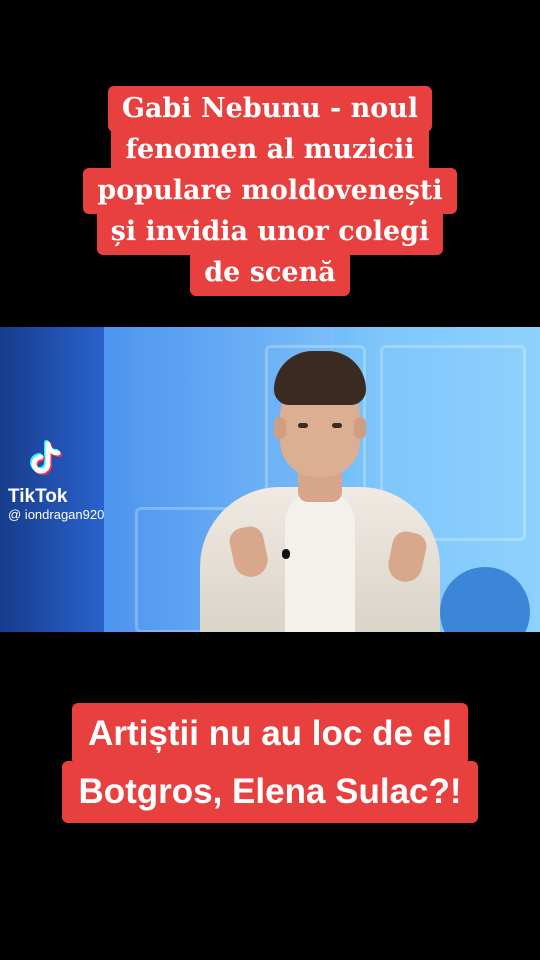  I want to click on top-caption-line: populare moldovenești, so click(270, 191).